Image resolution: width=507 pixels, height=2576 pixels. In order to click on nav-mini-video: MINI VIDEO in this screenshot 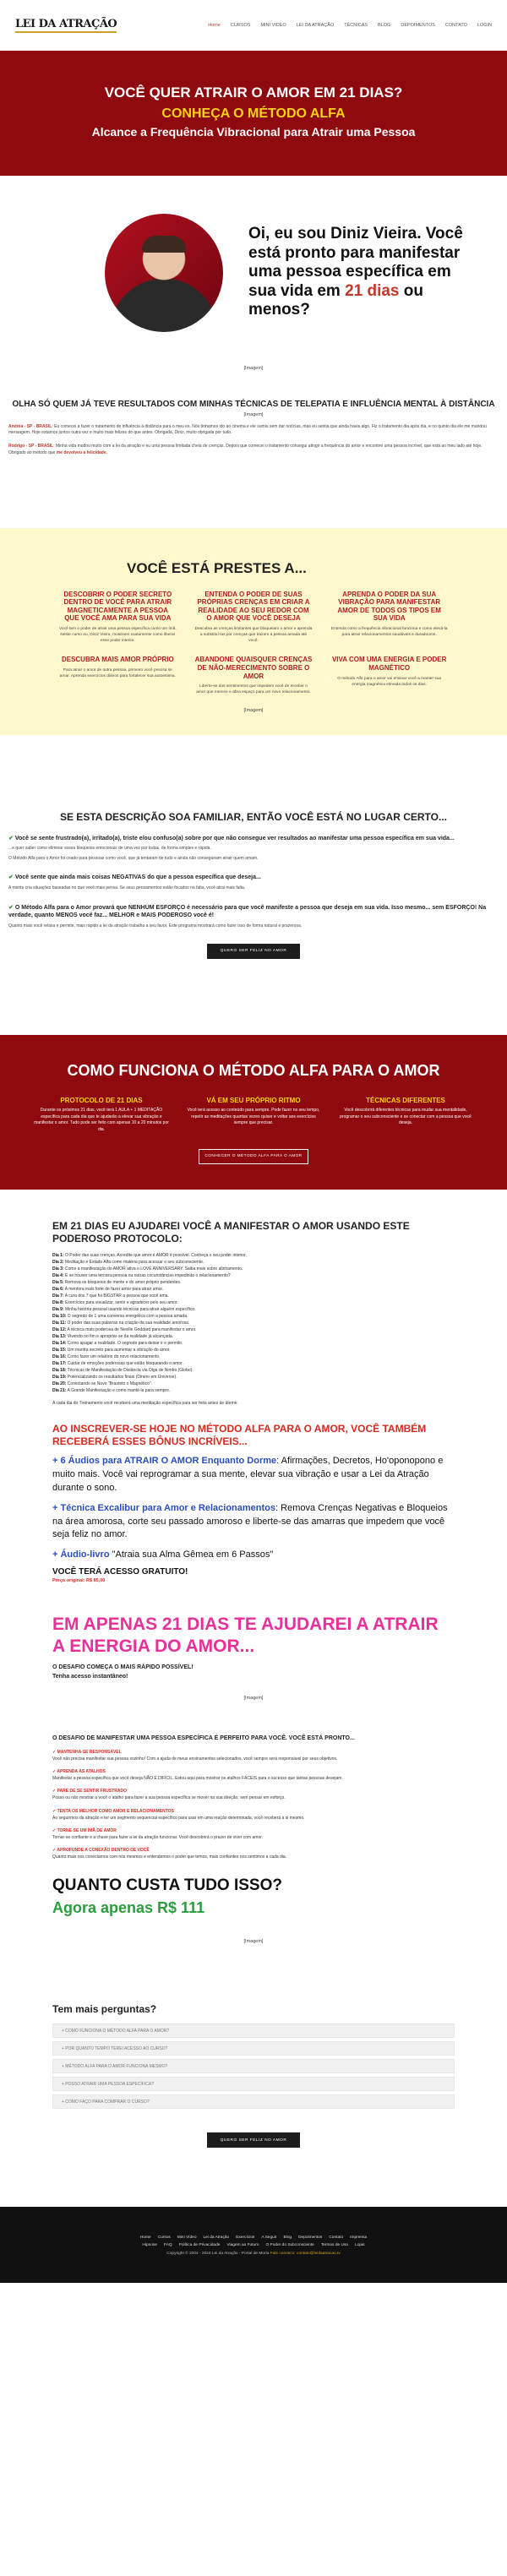, I will do `click(273, 25)`.